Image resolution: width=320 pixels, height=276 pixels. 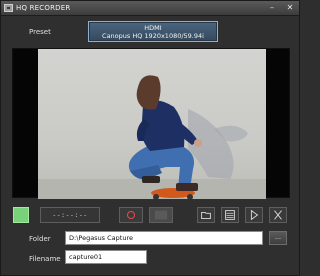 What do you see at coordinates (106, 257) in the screenshot?
I see `filename-field: capture01` at bounding box center [106, 257].